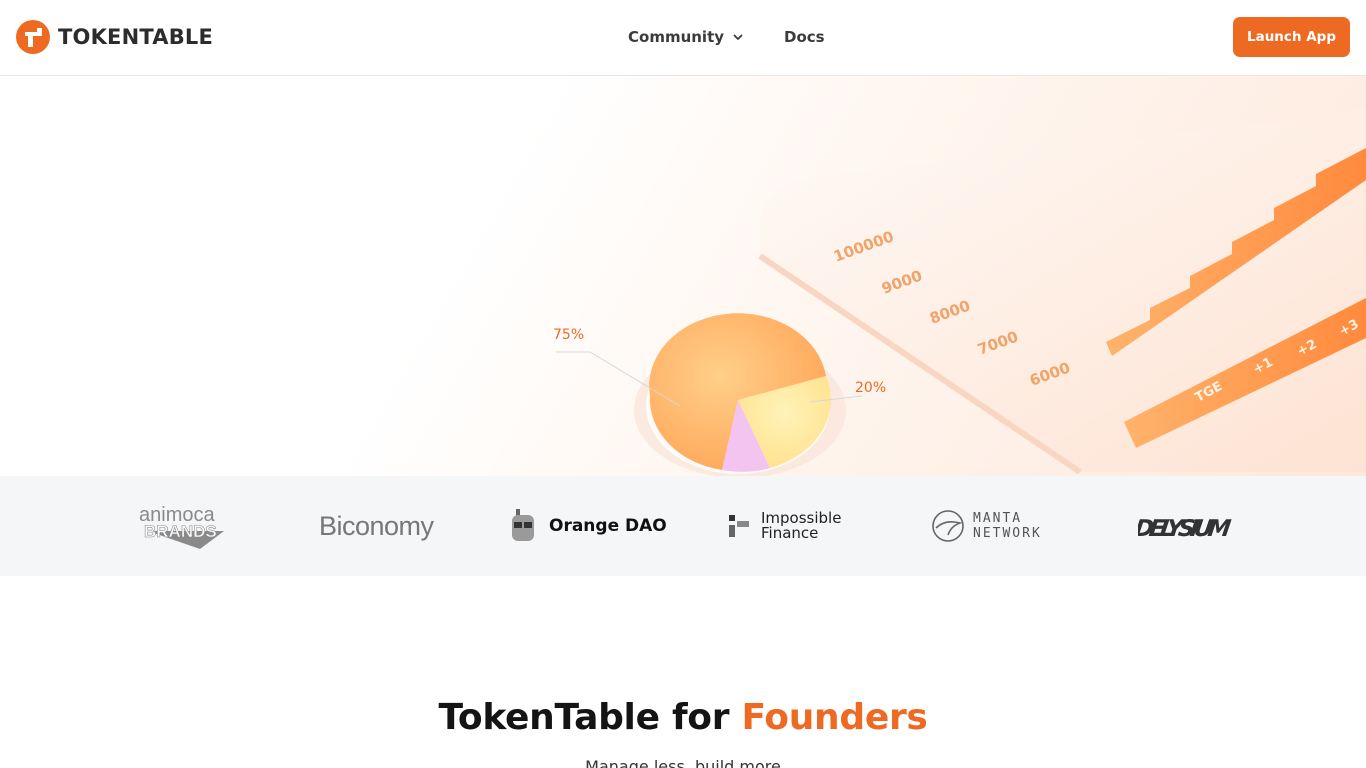 The height and width of the screenshot is (768, 1366). Describe the element at coordinates (683, 762) in the screenshot. I see `section-subtitle: Manage less, build more` at that location.